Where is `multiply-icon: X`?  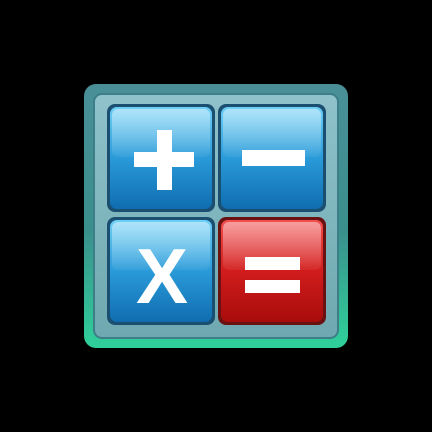
multiply-icon: X is located at coordinates (162, 276).